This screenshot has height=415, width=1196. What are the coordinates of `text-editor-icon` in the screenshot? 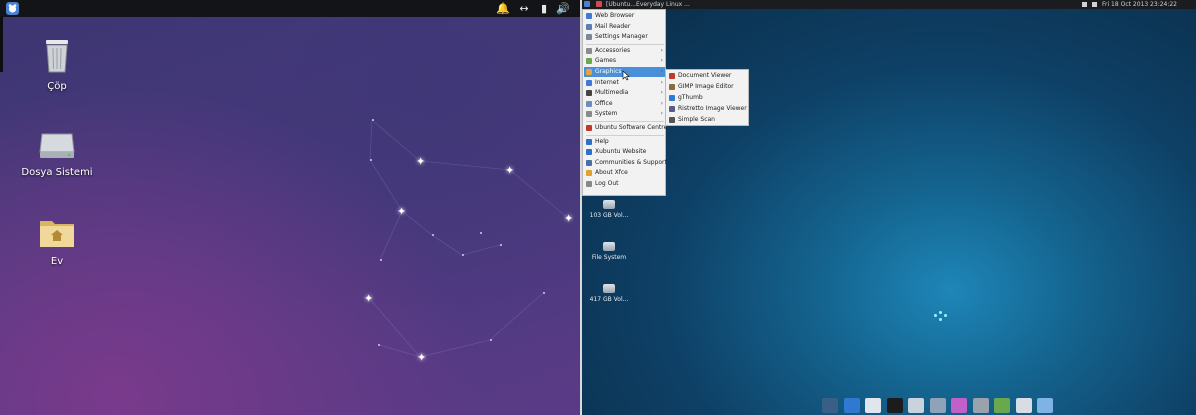 It's located at (980, 405).